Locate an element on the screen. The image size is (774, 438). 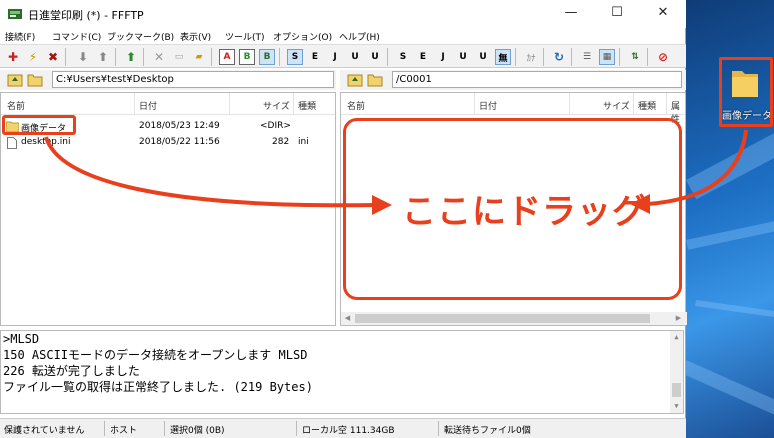
log-line: 226 転送が完了しました is located at coordinates (71, 371).